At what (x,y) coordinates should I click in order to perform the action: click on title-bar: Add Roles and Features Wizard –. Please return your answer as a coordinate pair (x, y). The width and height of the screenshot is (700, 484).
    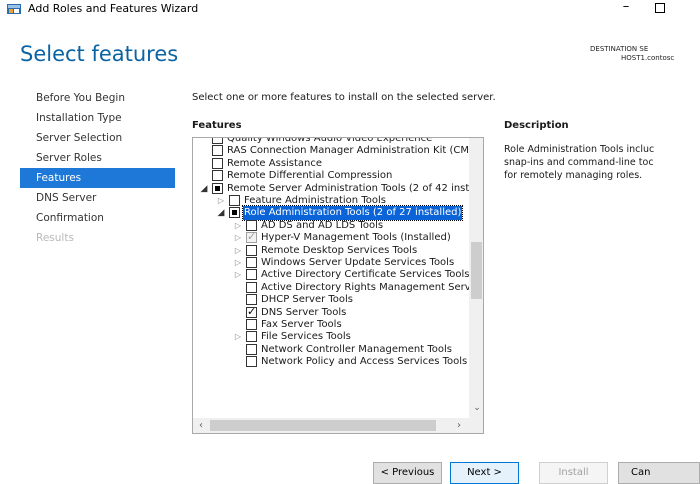
    Looking at the image, I should click on (350, 11).